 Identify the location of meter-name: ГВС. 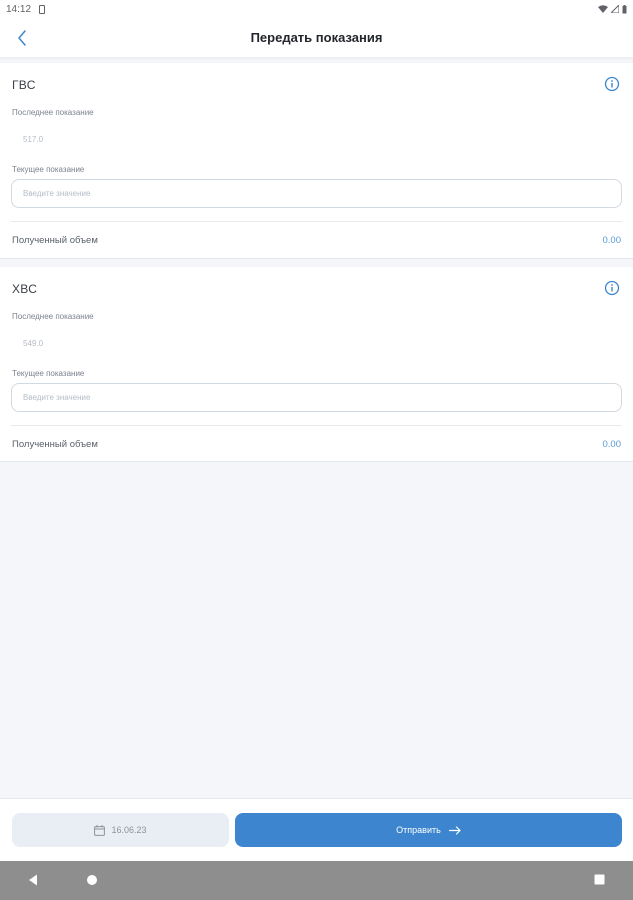
(24, 85).